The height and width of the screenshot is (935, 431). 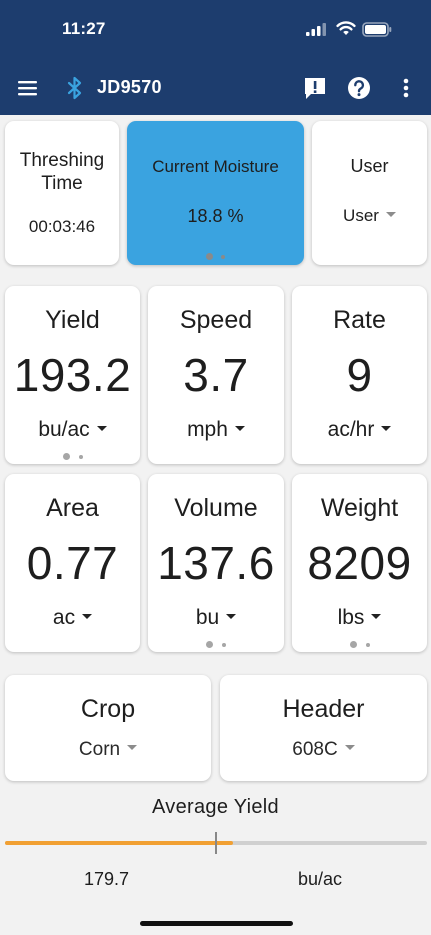 What do you see at coordinates (216, 320) in the screenshot?
I see `speed-label: Speed` at bounding box center [216, 320].